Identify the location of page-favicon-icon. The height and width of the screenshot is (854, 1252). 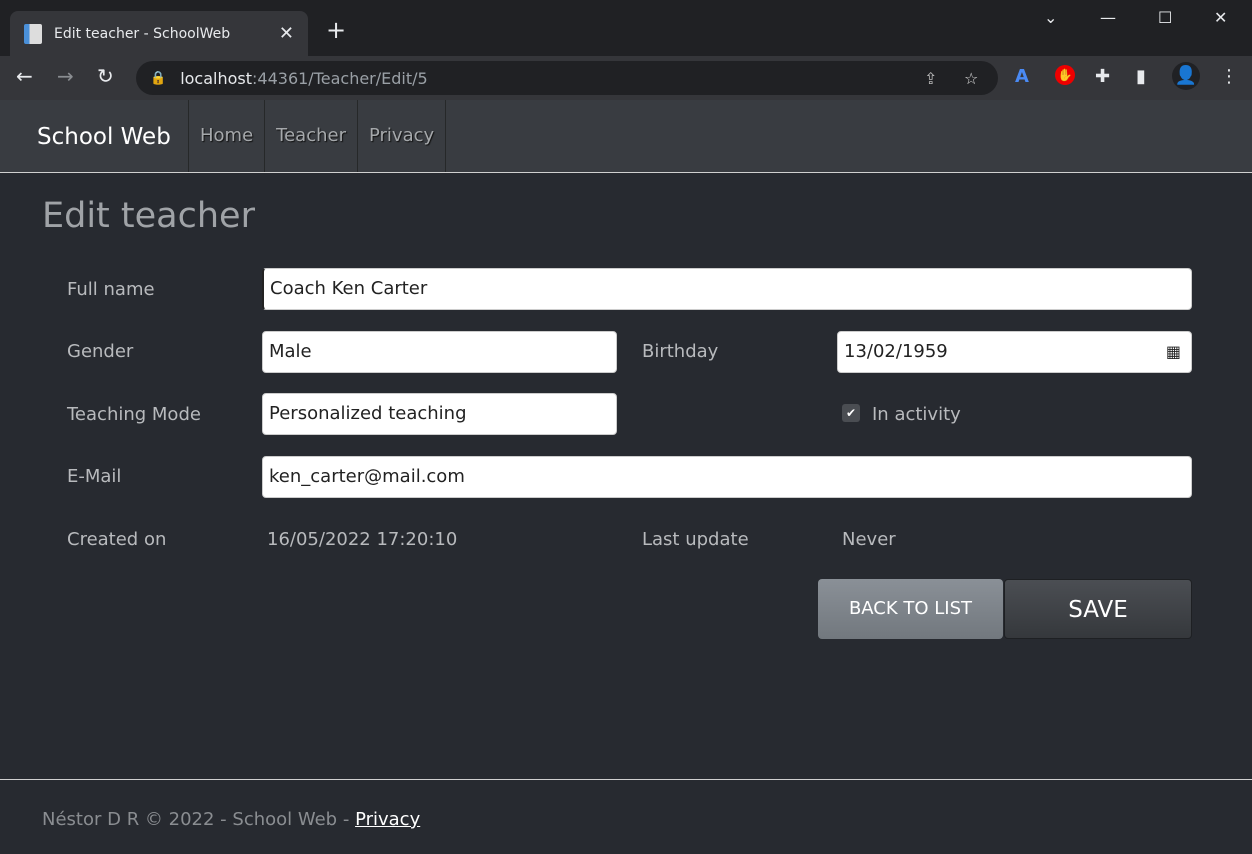
(33, 33).